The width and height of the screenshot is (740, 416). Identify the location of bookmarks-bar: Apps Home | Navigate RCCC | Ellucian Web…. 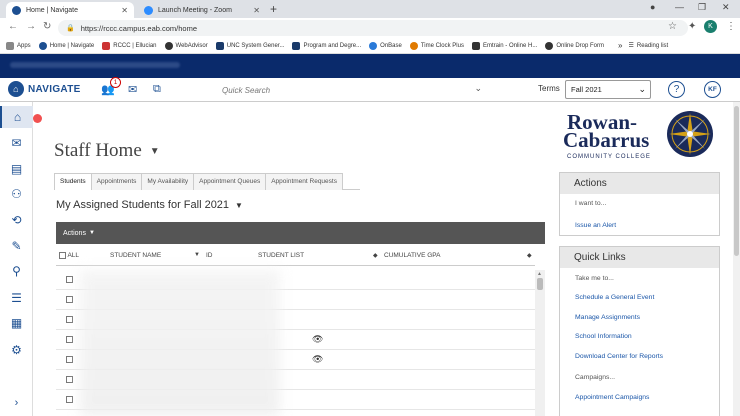
(370, 46).